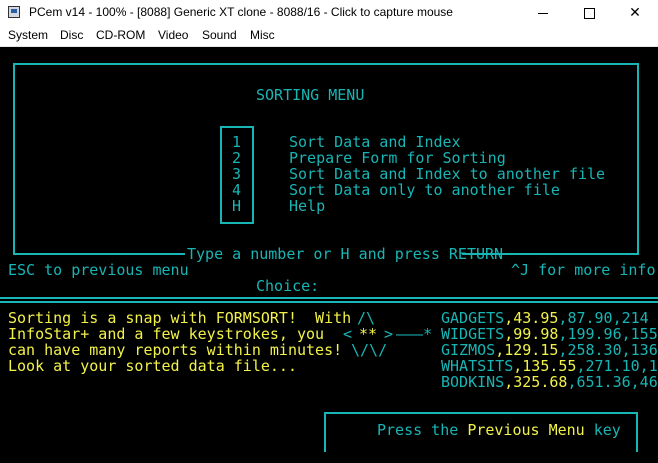 The height and width of the screenshot is (463, 658). What do you see at coordinates (120, 35) in the screenshot?
I see `menu-cd-rom: CD-ROM` at bounding box center [120, 35].